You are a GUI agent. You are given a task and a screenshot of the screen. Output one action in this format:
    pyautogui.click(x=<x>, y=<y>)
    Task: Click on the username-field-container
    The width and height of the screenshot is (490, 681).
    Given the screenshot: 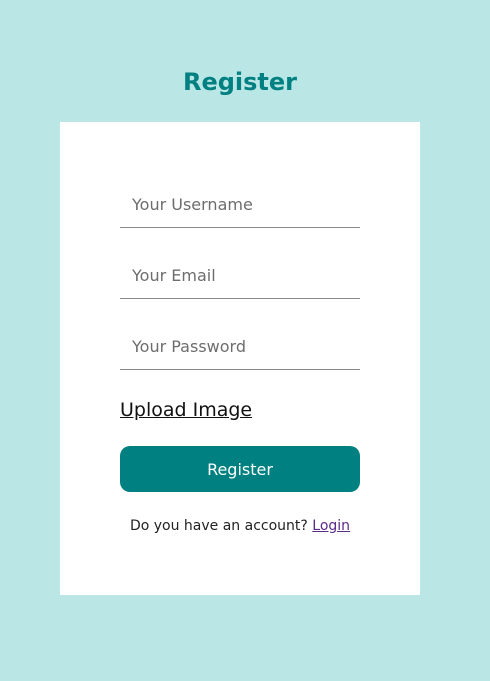 What is the action you would take?
    pyautogui.click(x=240, y=205)
    